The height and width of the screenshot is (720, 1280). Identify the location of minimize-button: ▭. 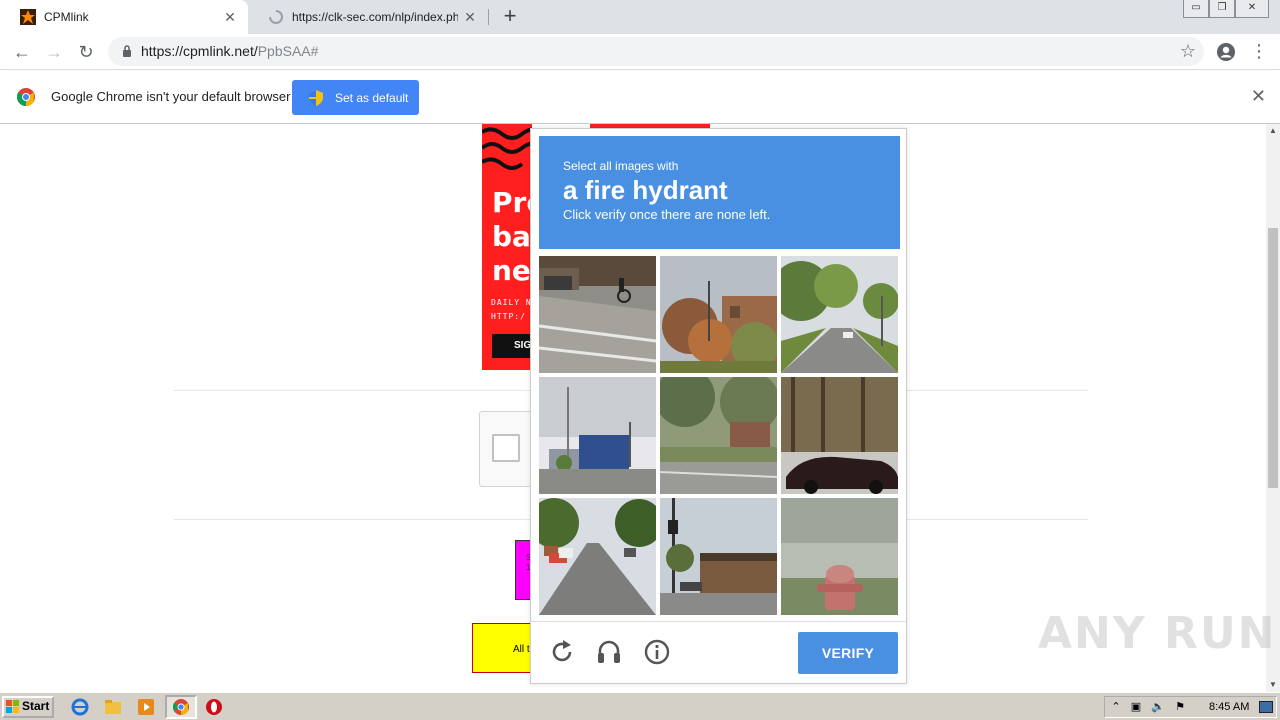
(1196, 9).